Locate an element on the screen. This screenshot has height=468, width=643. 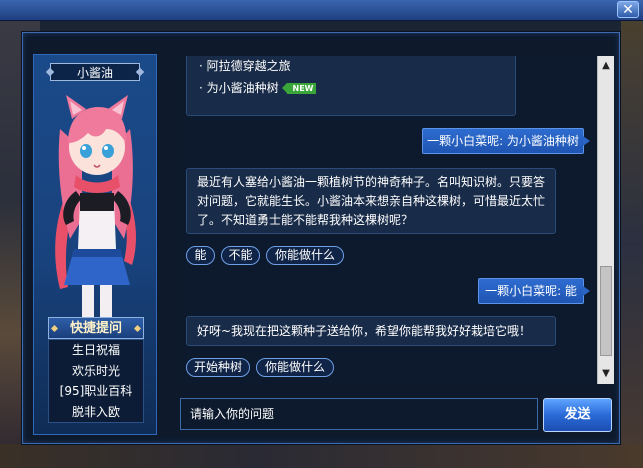
user-message-2: 一颗小白菜呢: 能 is located at coordinates (534, 291).